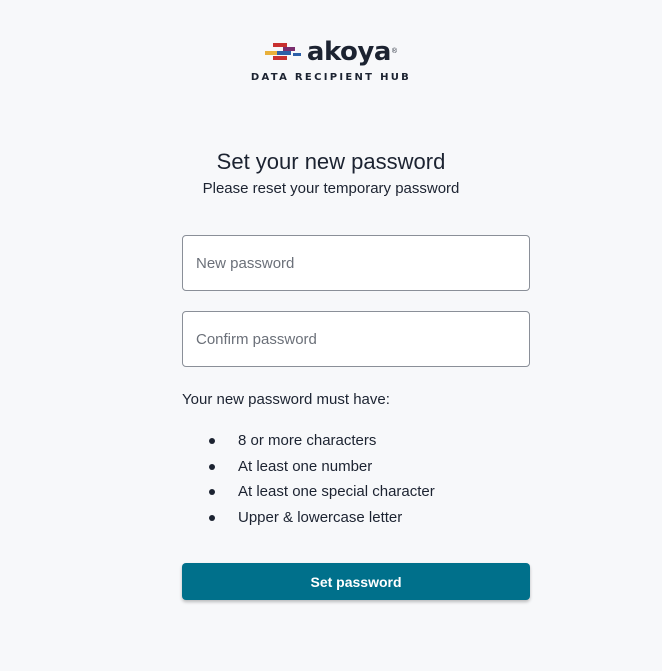  I want to click on password-rule-item: 8 or more characters, so click(308, 443).